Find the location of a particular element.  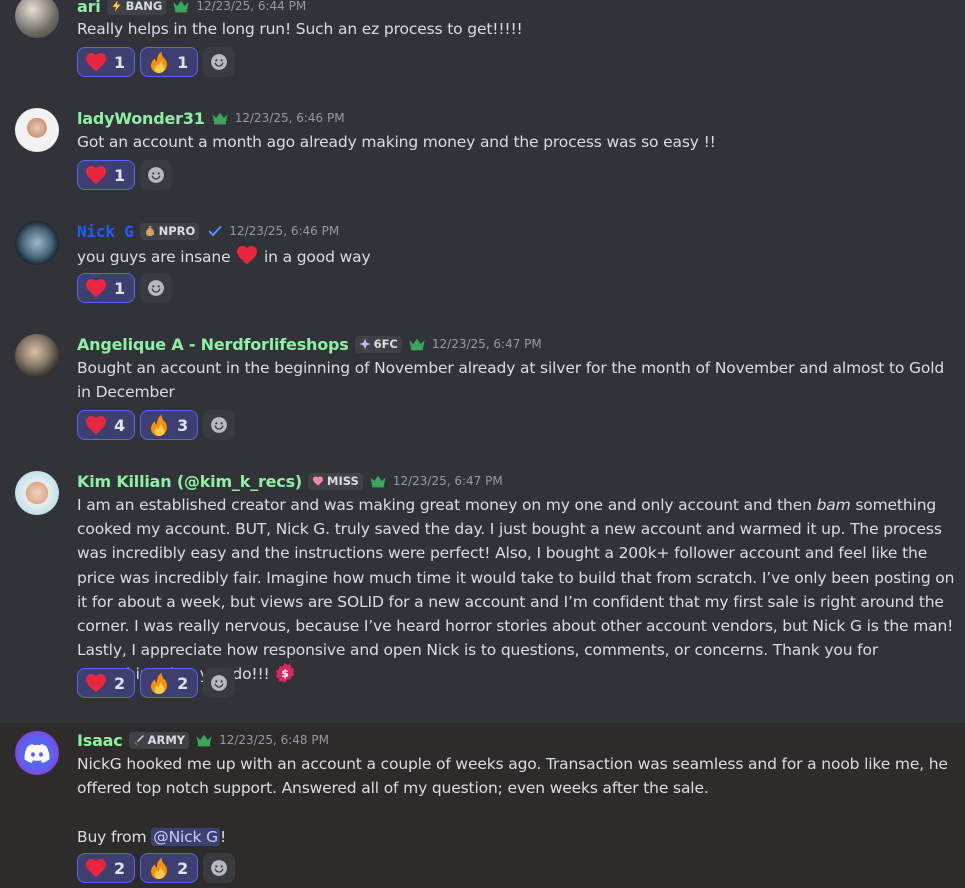

guild-tag: MISS is located at coordinates (335, 481).